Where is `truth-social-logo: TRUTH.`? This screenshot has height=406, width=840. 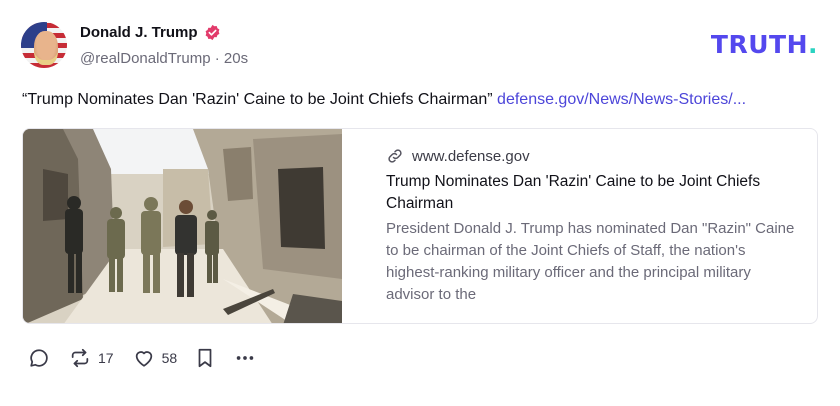
truth-social-logo: TRUTH. is located at coordinates (764, 44).